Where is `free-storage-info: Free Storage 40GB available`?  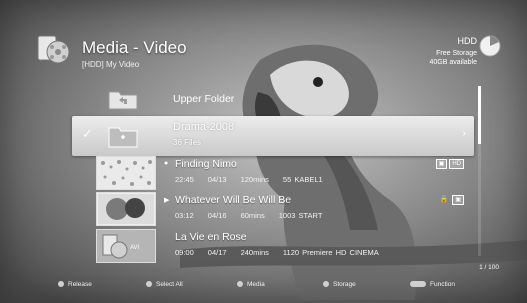
free-storage-info: Free Storage 40GB available is located at coordinates (453, 58).